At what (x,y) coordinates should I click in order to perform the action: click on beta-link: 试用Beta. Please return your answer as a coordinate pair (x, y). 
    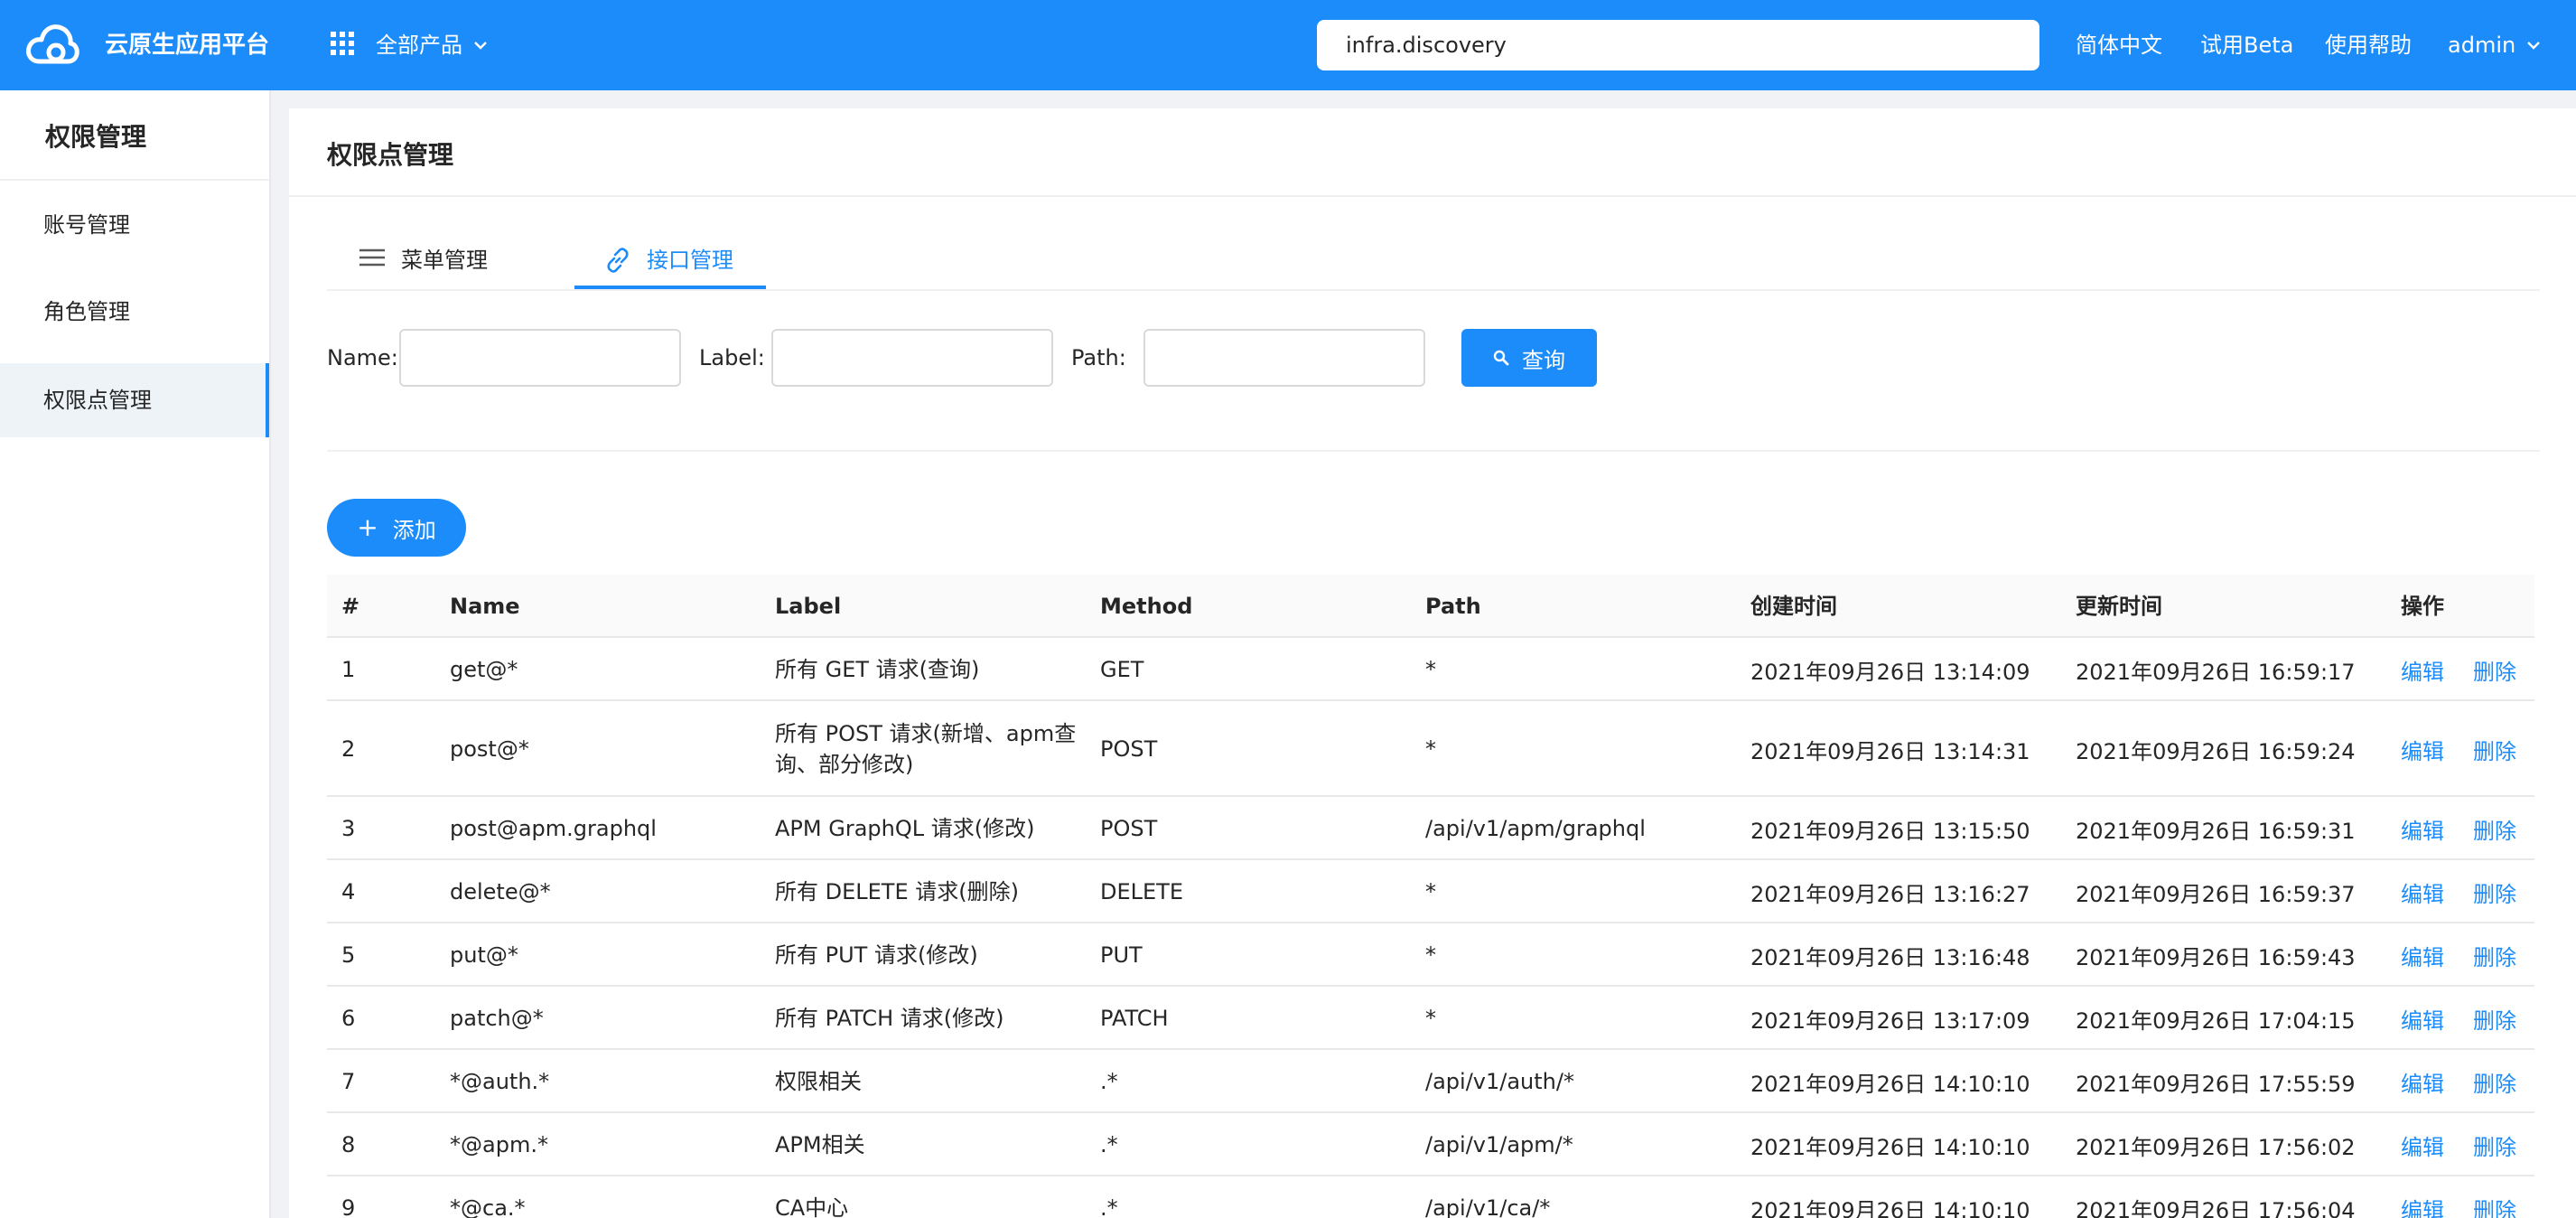
    Looking at the image, I should click on (2247, 45).